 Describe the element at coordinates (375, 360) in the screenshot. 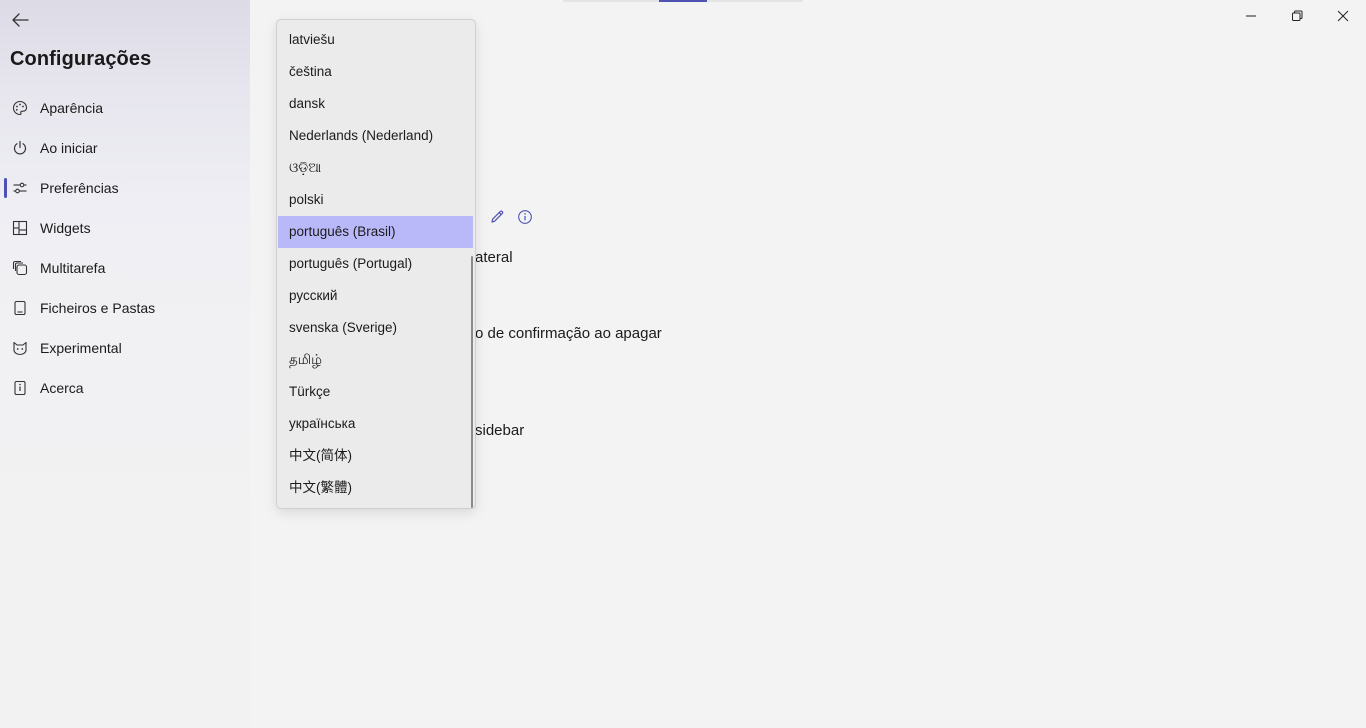

I see `language-option: தமிழ்` at that location.